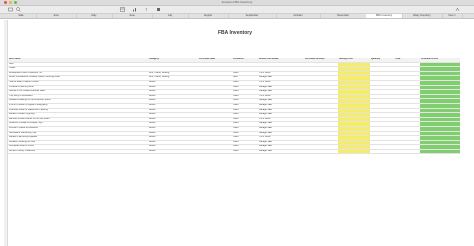 The width and height of the screenshot is (474, 246). Describe the element at coordinates (94, 16) in the screenshot. I see `tab-may: May` at that location.